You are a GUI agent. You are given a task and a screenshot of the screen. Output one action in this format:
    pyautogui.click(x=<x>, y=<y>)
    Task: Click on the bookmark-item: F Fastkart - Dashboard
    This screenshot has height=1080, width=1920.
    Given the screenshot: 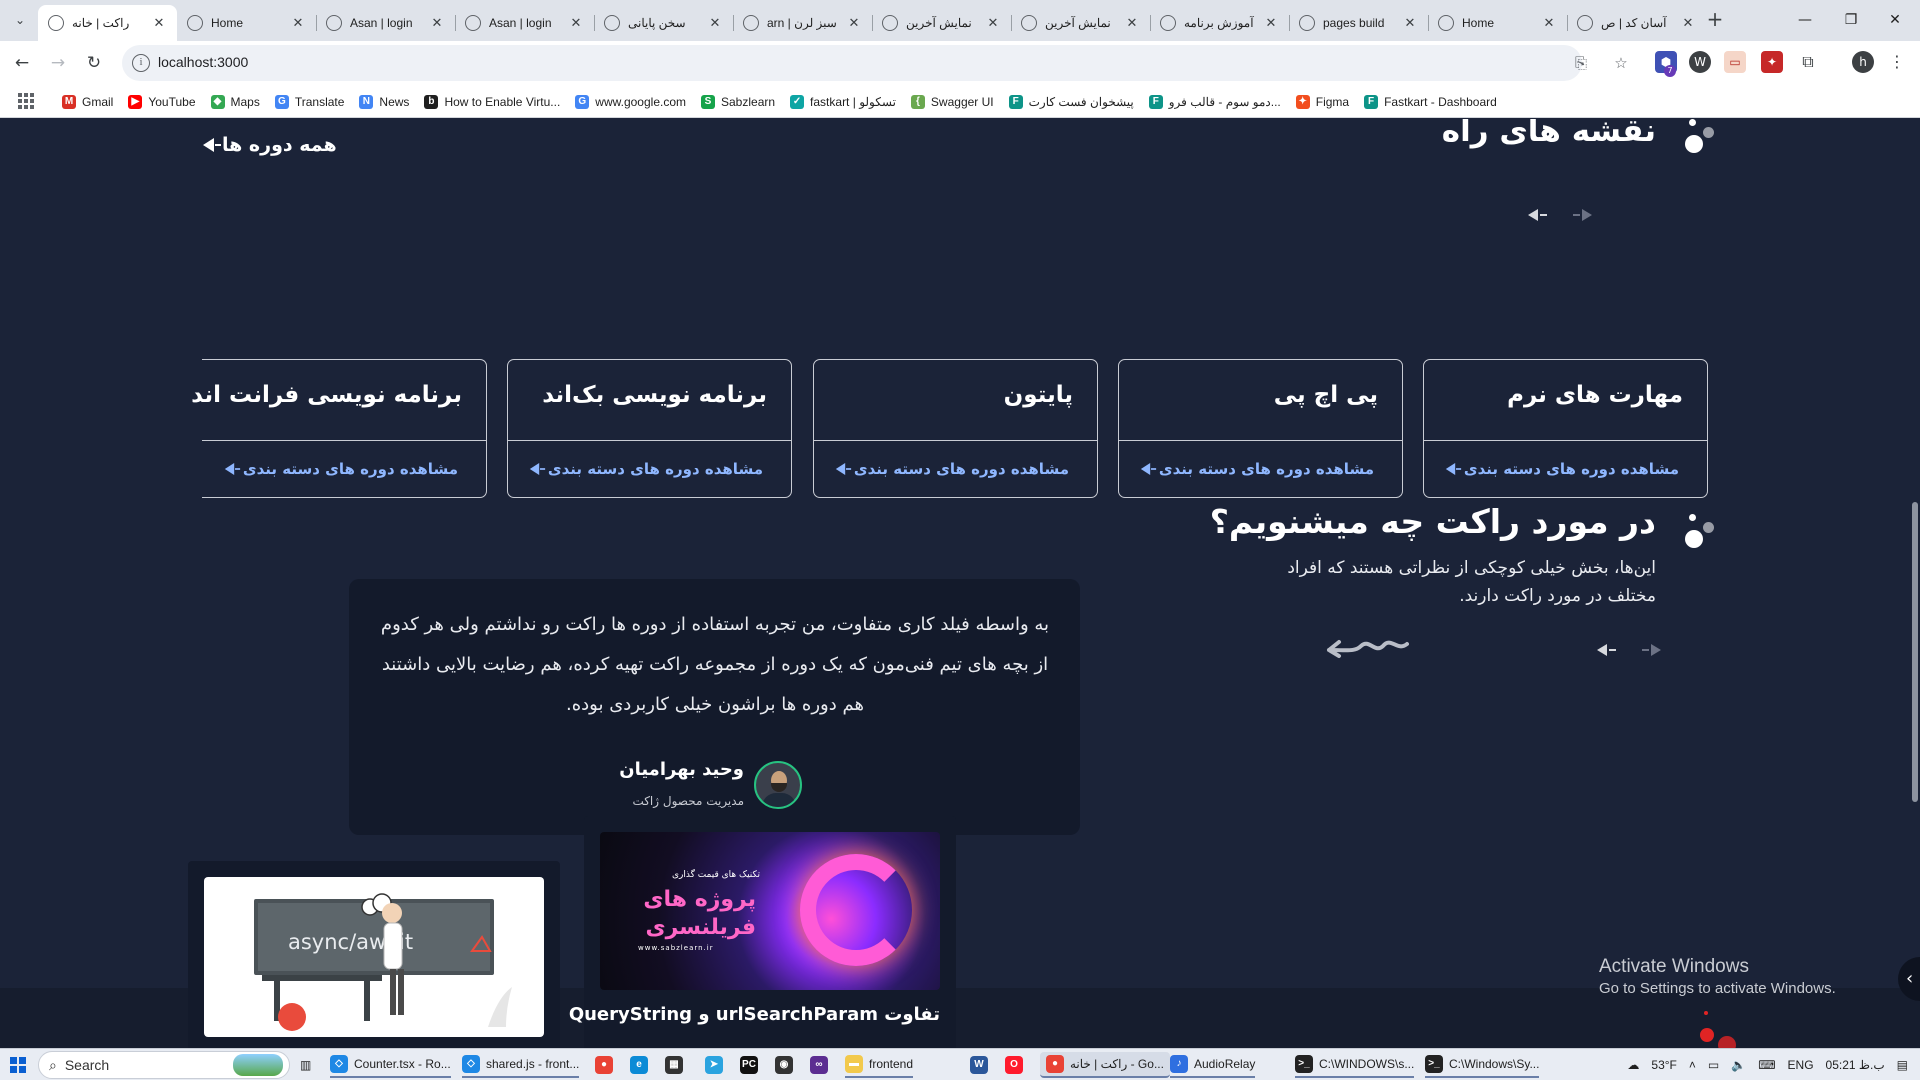 What is the action you would take?
    pyautogui.click(x=1430, y=101)
    